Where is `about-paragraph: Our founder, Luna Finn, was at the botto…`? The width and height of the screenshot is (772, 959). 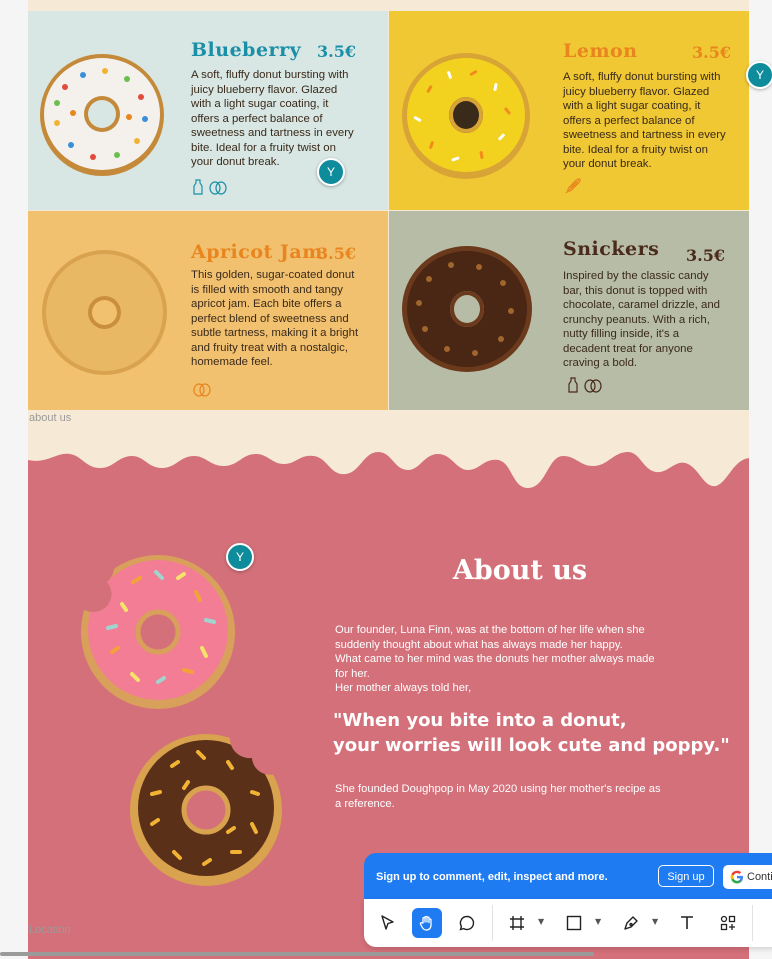 about-paragraph: Our founder, Luna Finn, was at the botto… is located at coordinates (495, 659).